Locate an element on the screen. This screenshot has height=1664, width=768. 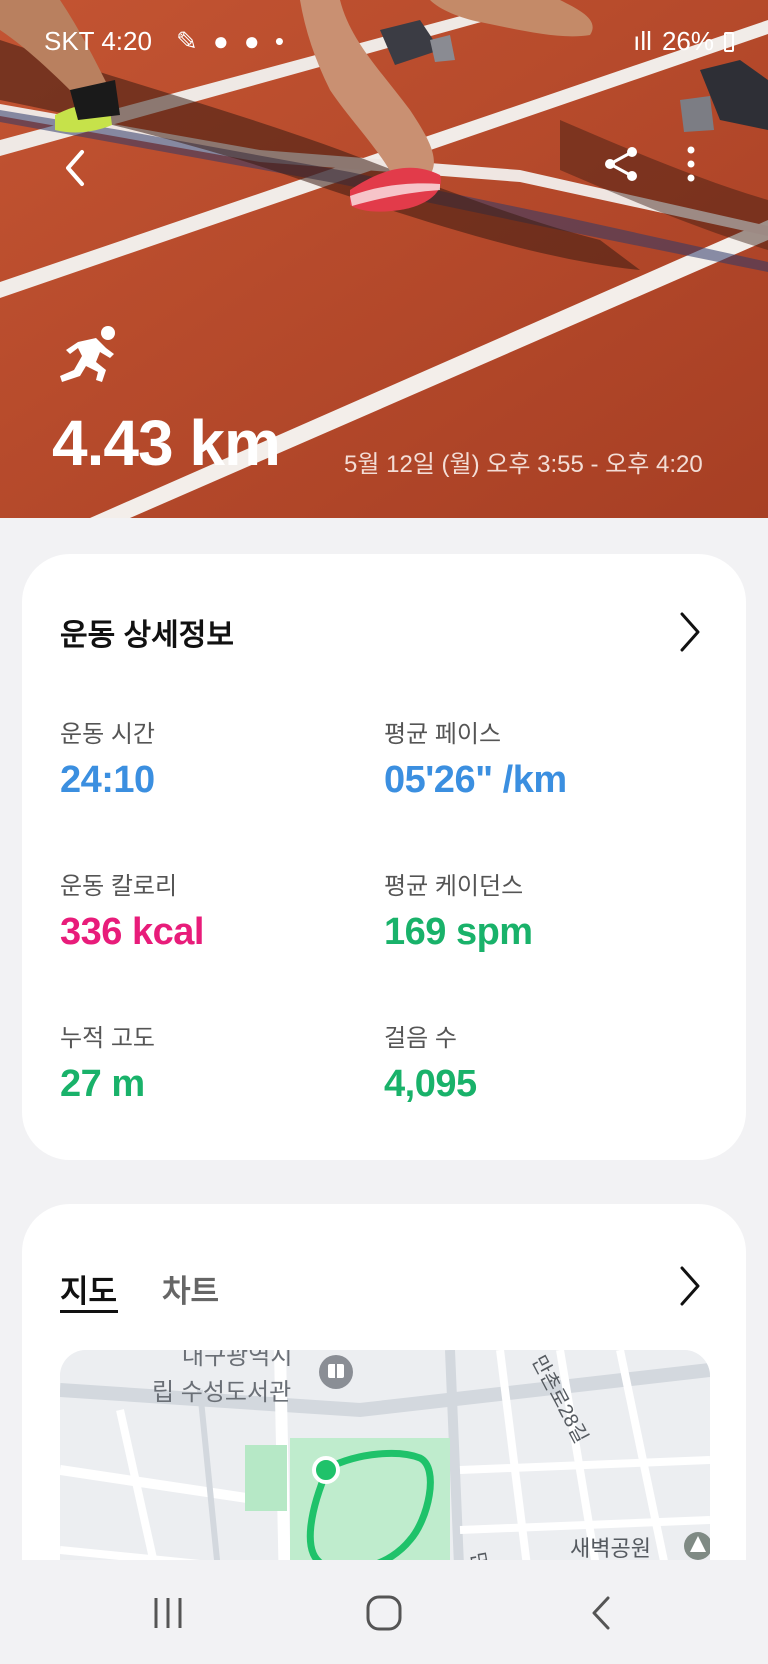
map-label-park: 새벽공원 is located at coordinates (610, 1548).